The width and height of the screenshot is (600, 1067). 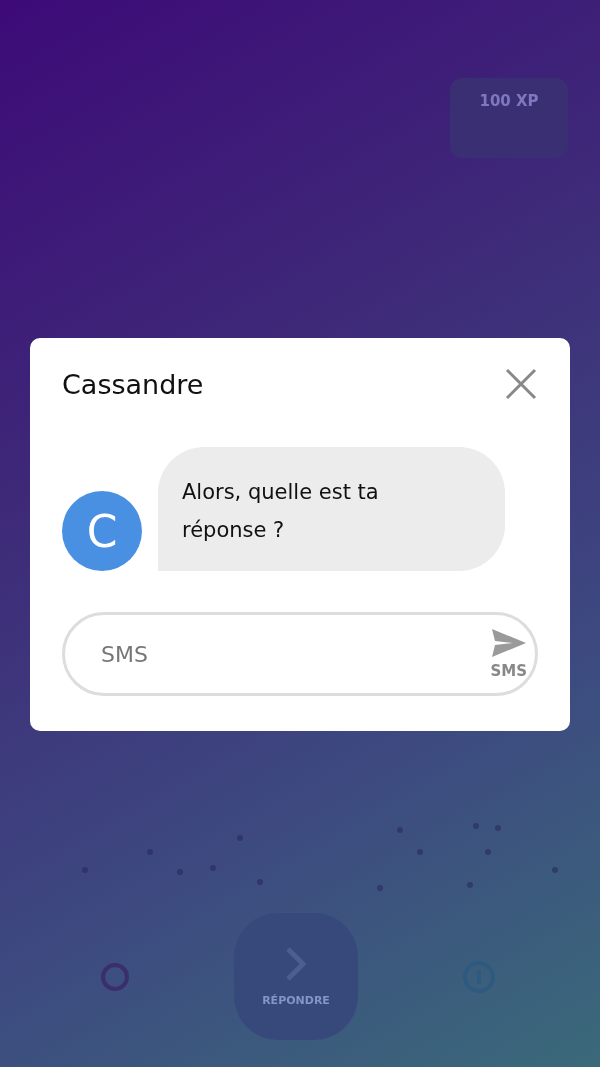 What do you see at coordinates (508, 643) in the screenshot?
I see `send-icon` at bounding box center [508, 643].